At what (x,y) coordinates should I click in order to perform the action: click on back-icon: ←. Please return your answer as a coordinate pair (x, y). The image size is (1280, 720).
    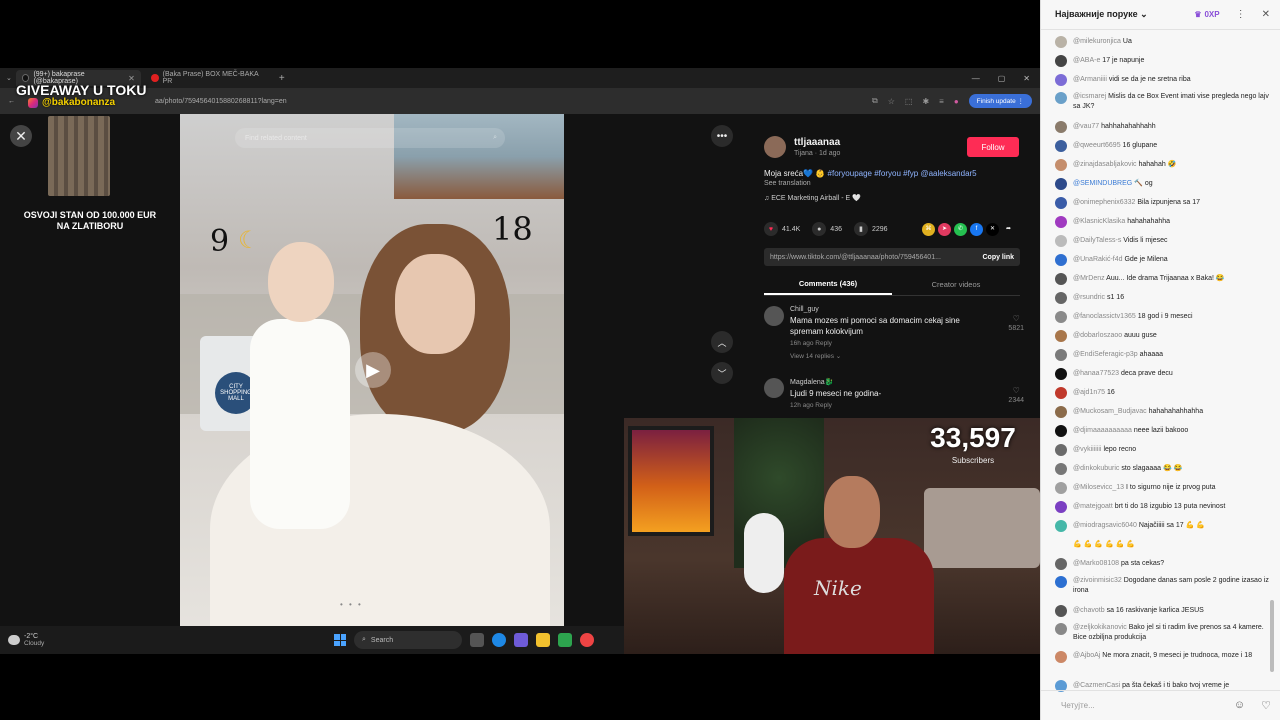
    Looking at the image, I should click on (11, 101).